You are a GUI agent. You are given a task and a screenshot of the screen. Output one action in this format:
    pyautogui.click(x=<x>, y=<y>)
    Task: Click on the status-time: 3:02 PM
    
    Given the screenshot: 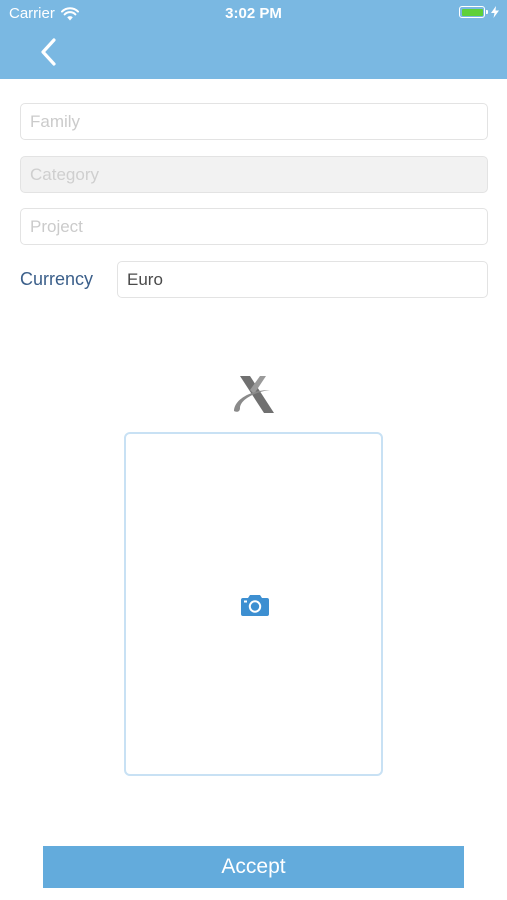 What is the action you would take?
    pyautogui.click(x=253, y=13)
    